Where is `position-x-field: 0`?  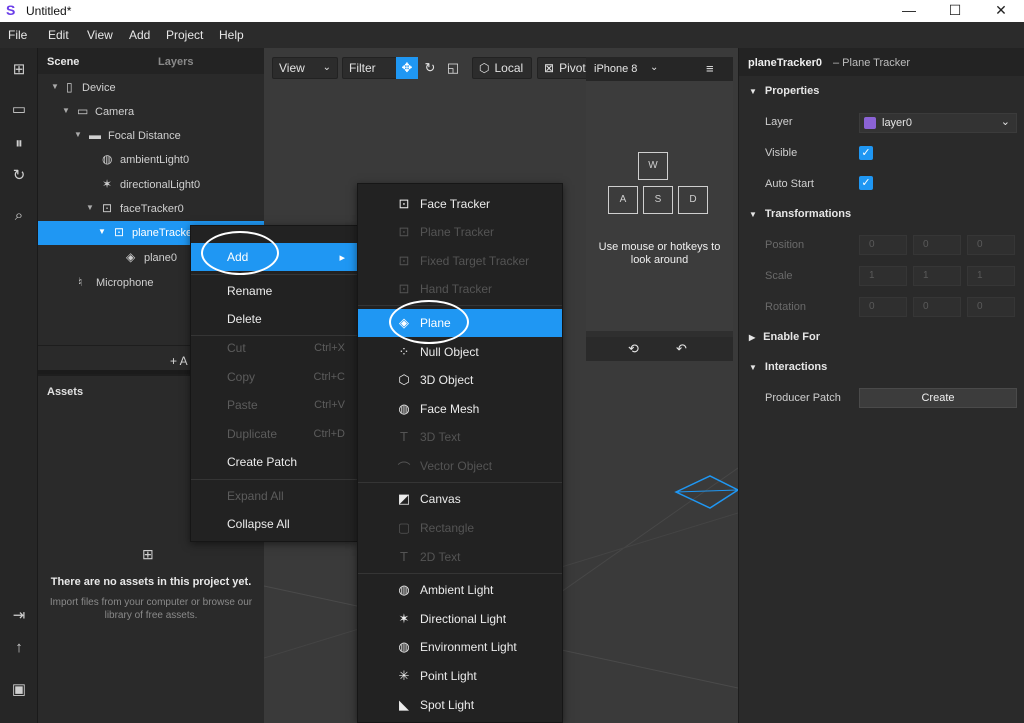 position-x-field: 0 is located at coordinates (883, 245).